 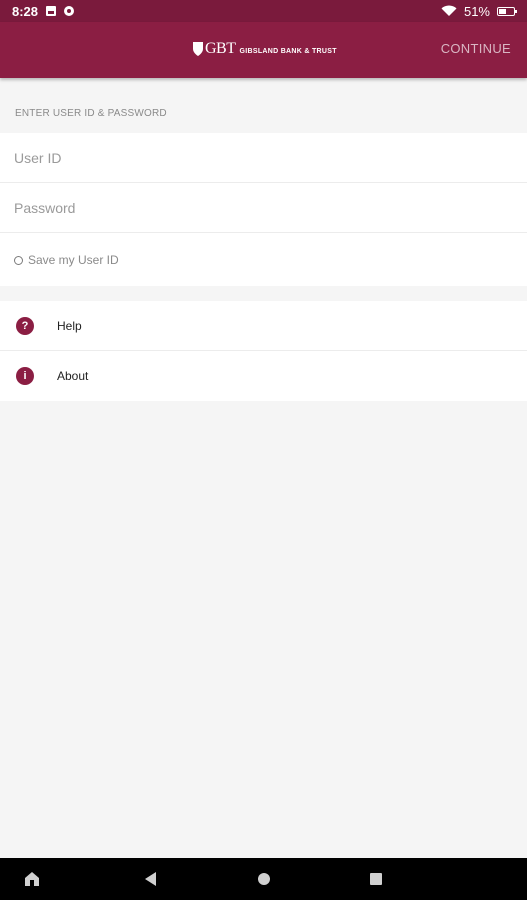 I want to click on user-id-row, so click(x=263, y=158).